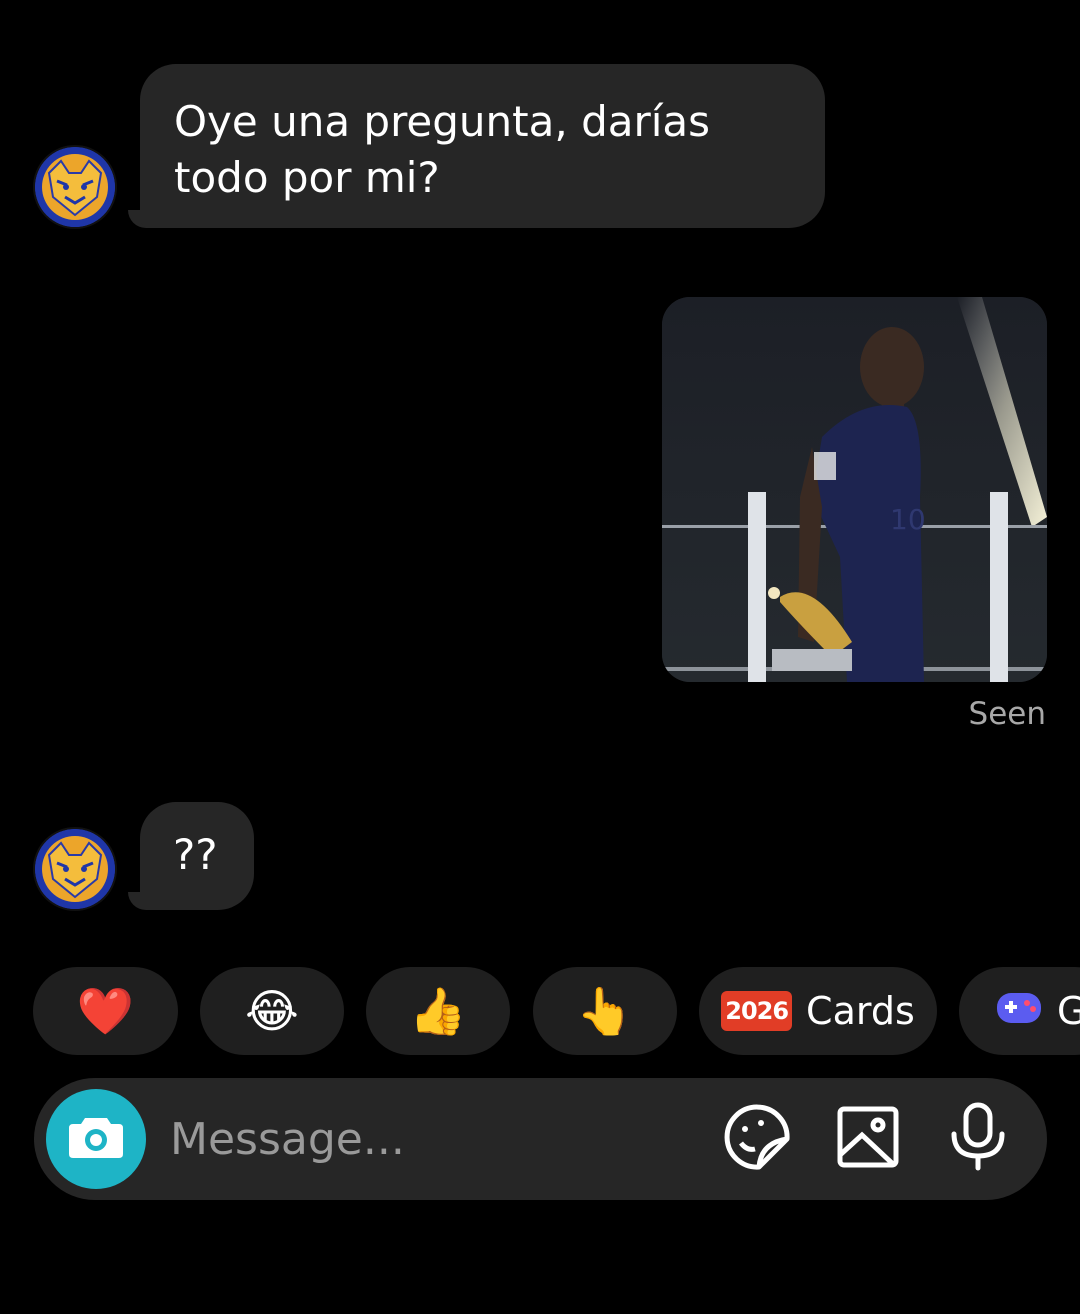  Describe the element at coordinates (860, 1011) in the screenshot. I see `cards-label: Cards` at that location.